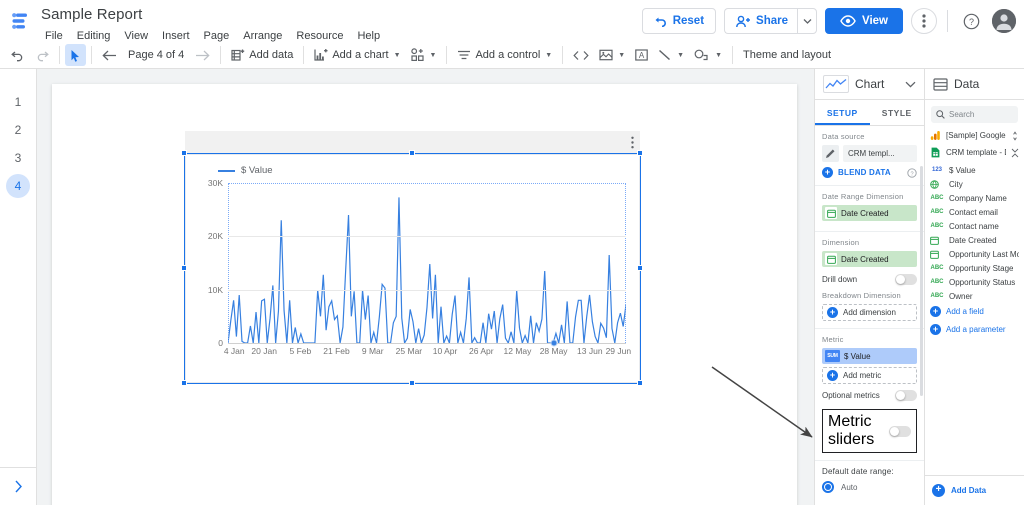 The image size is (1024, 505). Describe the element at coordinates (974, 184) in the screenshot. I see `field-row: City` at that location.